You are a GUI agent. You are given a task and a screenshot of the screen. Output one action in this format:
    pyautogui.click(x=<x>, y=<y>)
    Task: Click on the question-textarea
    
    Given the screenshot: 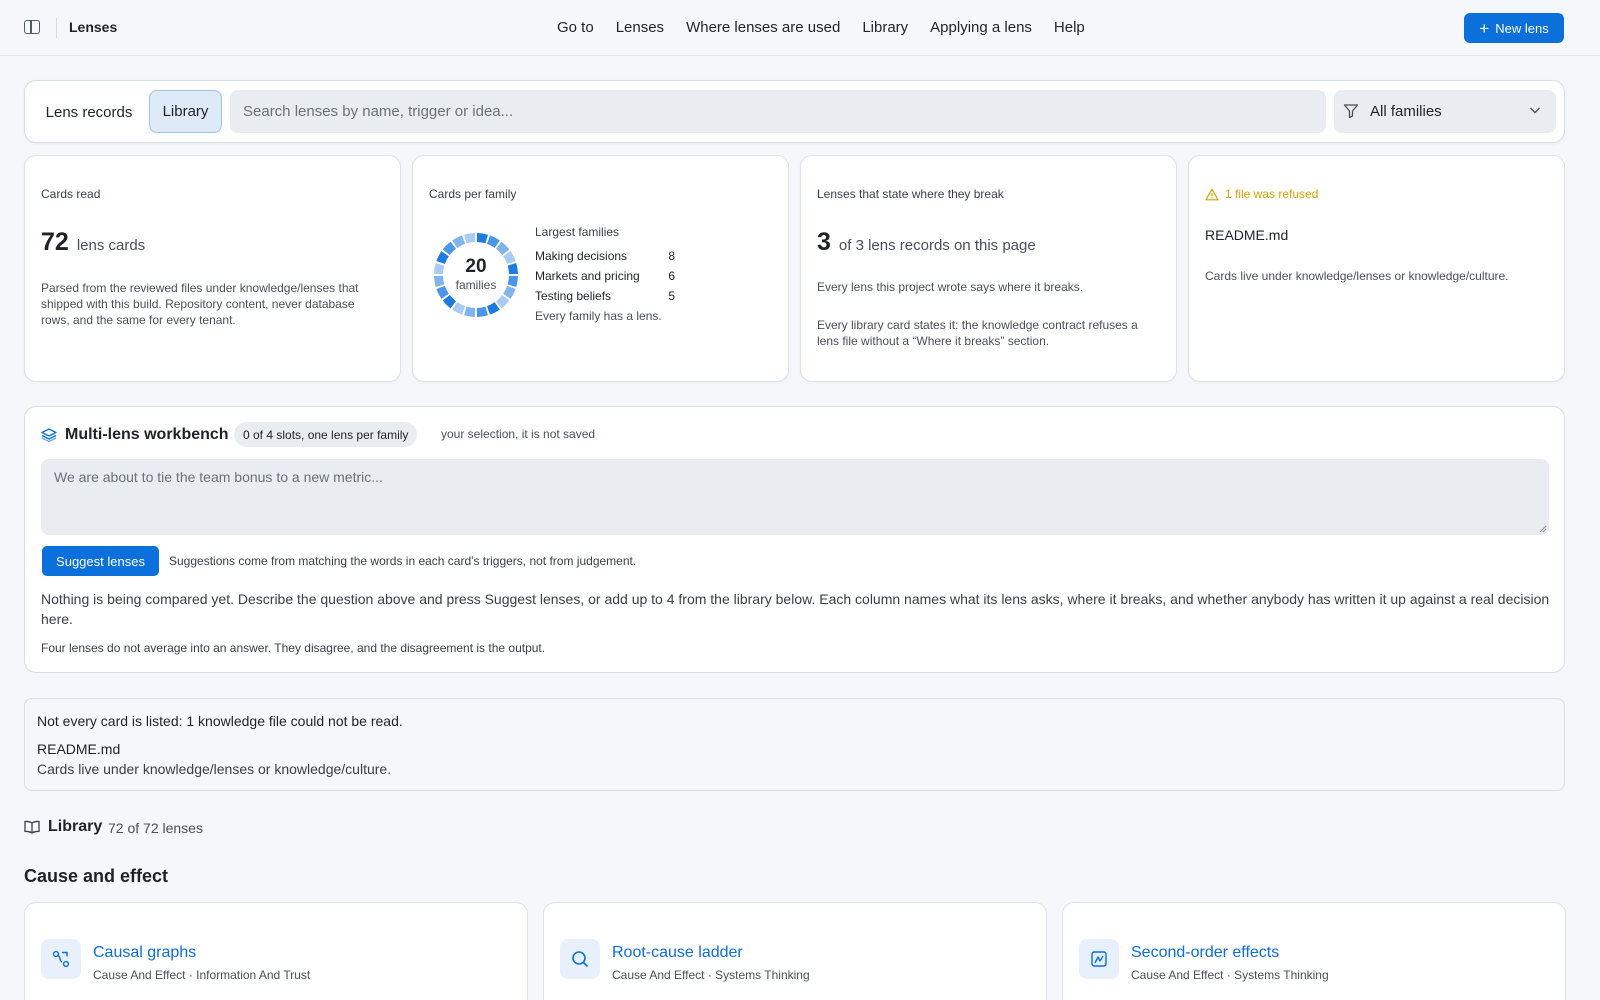 What is the action you would take?
    pyautogui.click(x=795, y=497)
    